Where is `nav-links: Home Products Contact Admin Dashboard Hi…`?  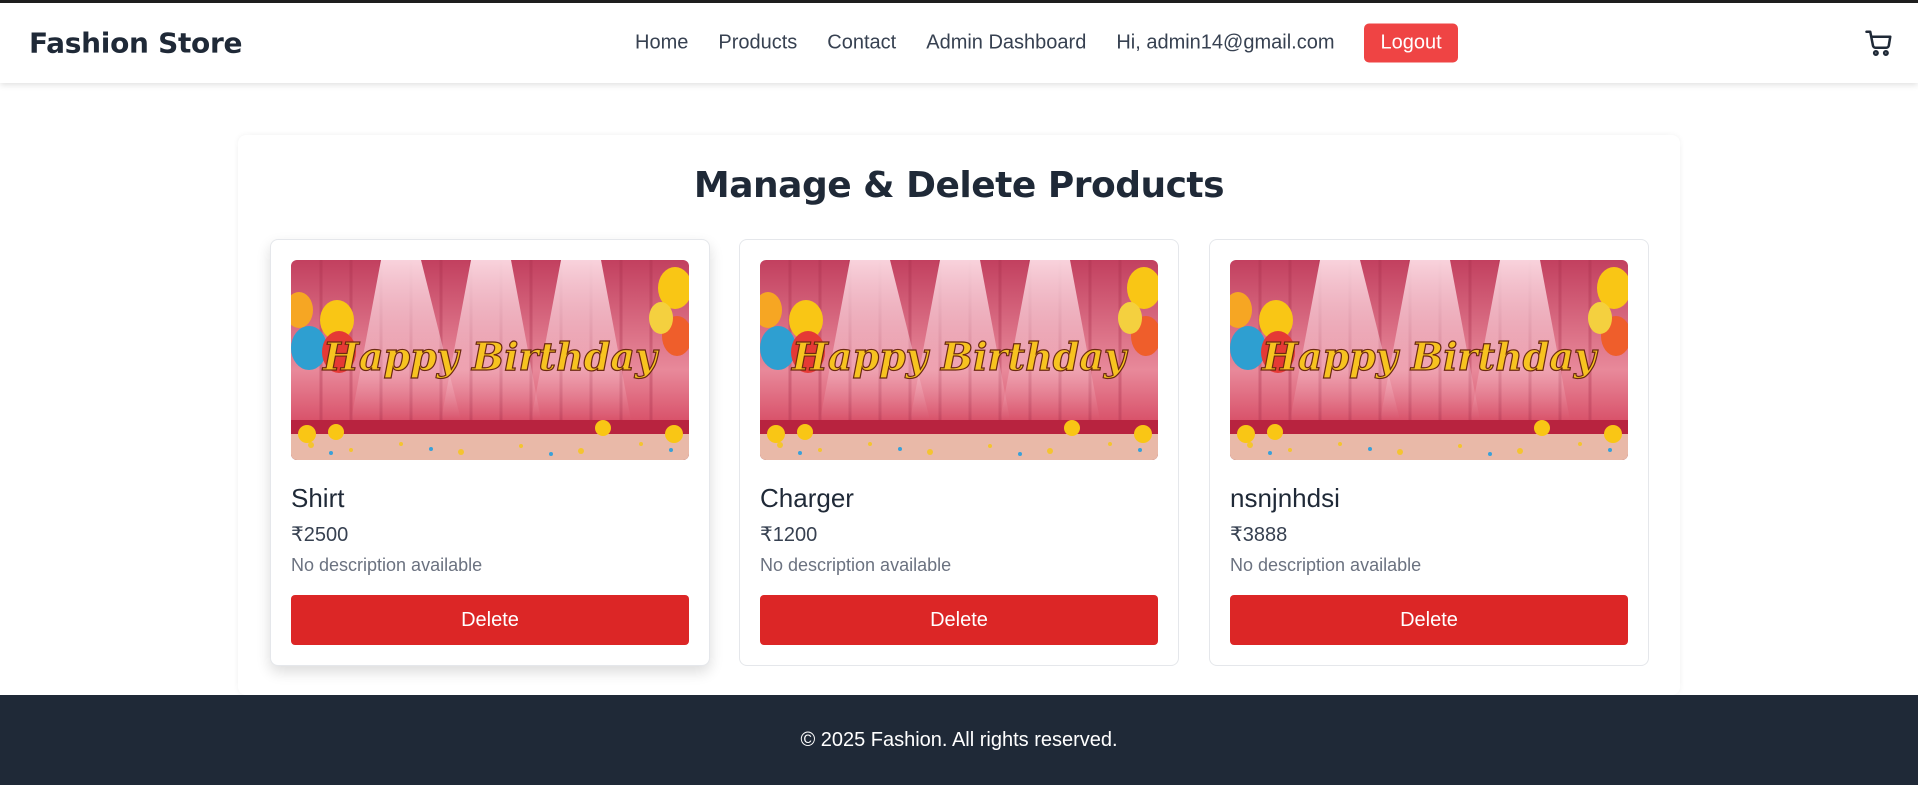
nav-links: Home Products Contact Admin Dashboard Hi… is located at coordinates (1046, 43).